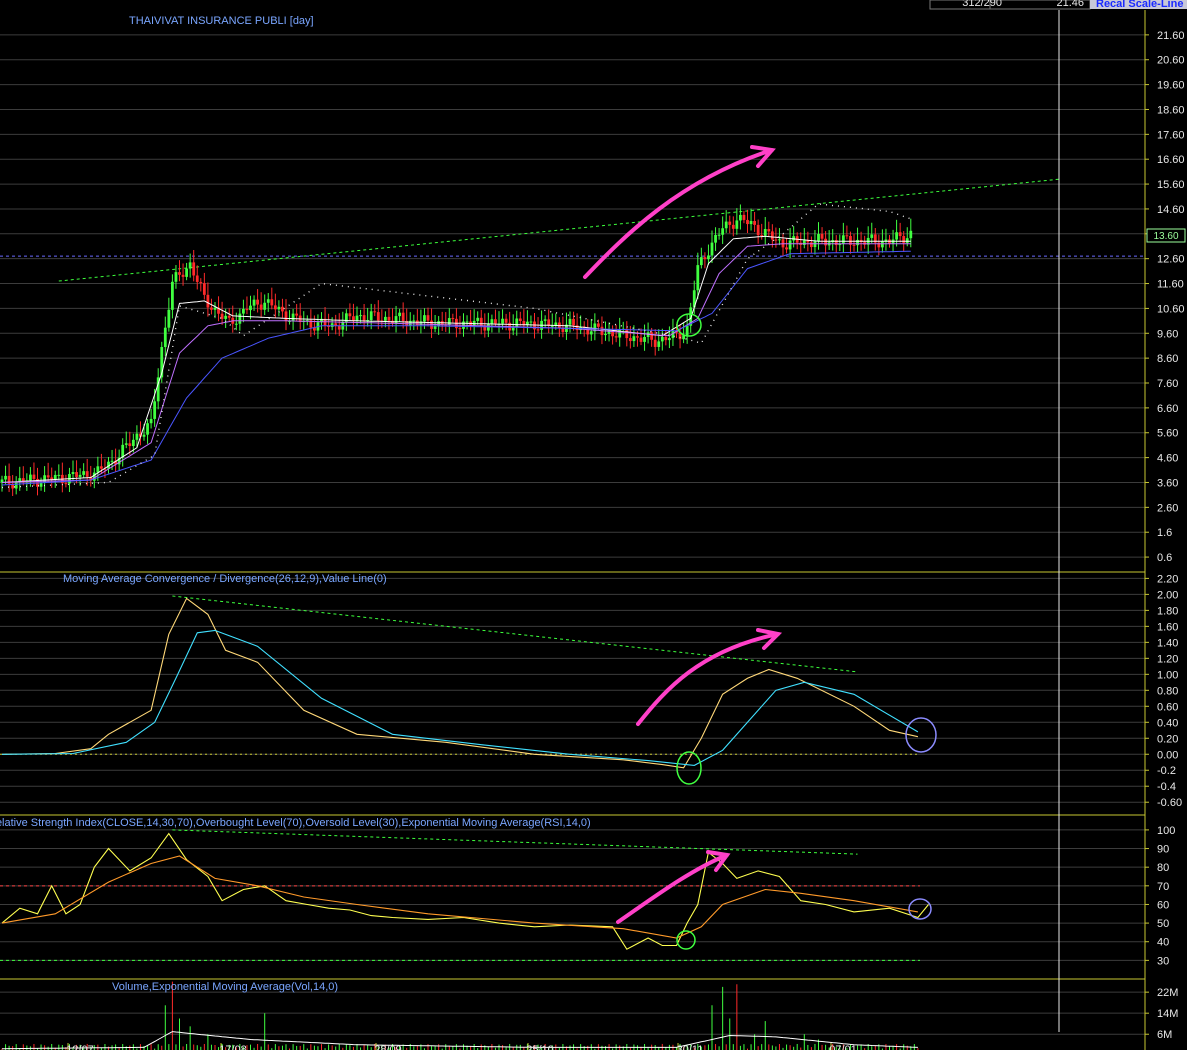 Image resolution: width=1187 pixels, height=1050 pixels. Describe the element at coordinates (1167, 993) in the screenshot. I see `y-tick-label: 22M` at that location.